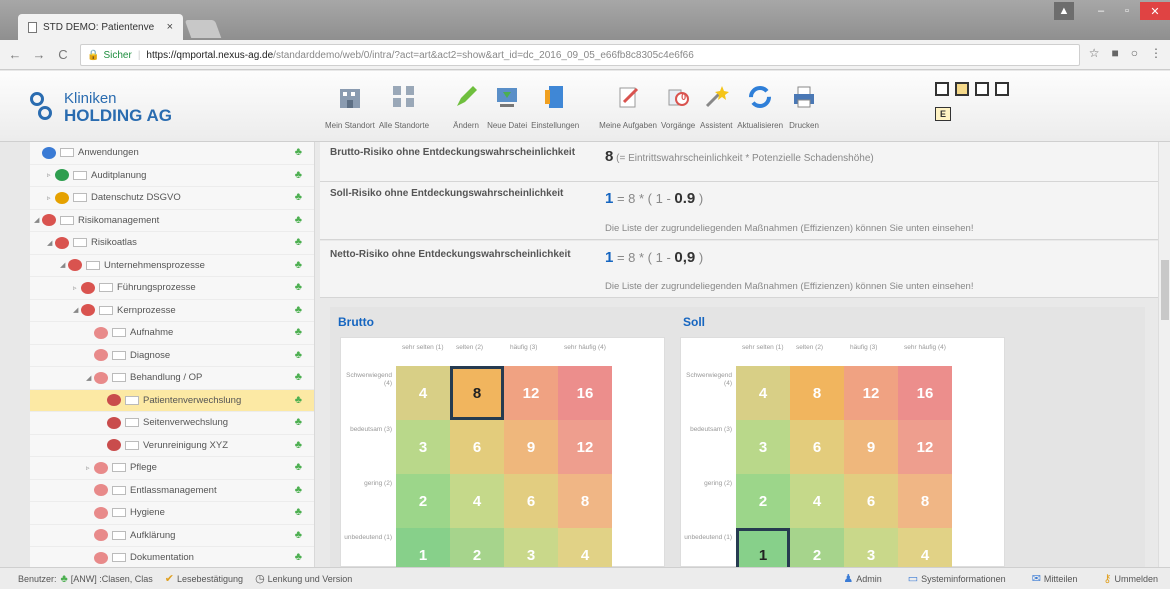 The width and height of the screenshot is (1170, 589). I want to click on tree-node: ◢ Behandlung / OP ♣, so click(172, 378).